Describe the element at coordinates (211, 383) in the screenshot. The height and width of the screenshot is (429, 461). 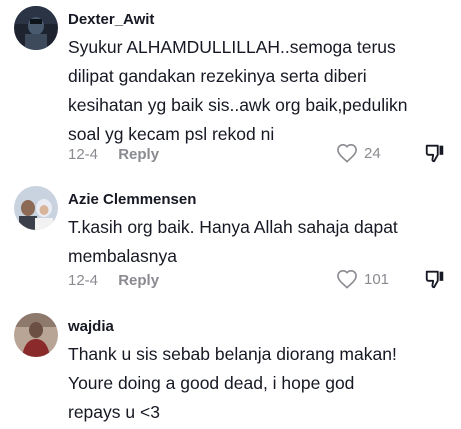
I see `comment-text-line: Youre doing a good dead, i hope god` at that location.